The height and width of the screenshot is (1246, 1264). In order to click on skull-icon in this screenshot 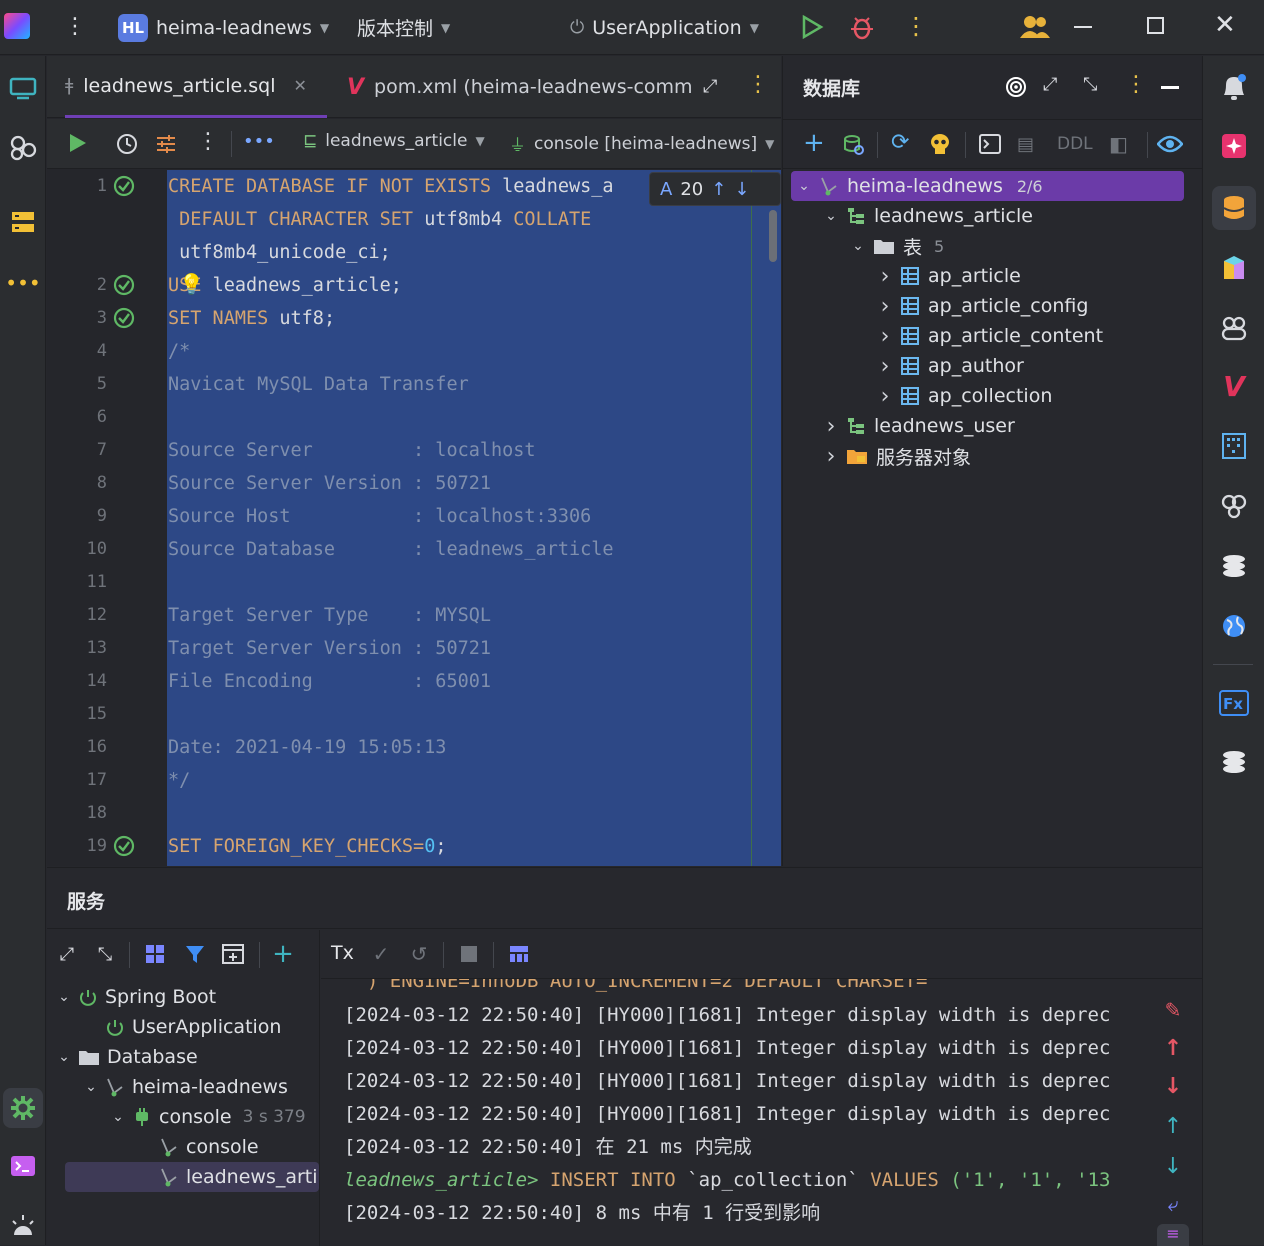, I will do `click(940, 144)`.